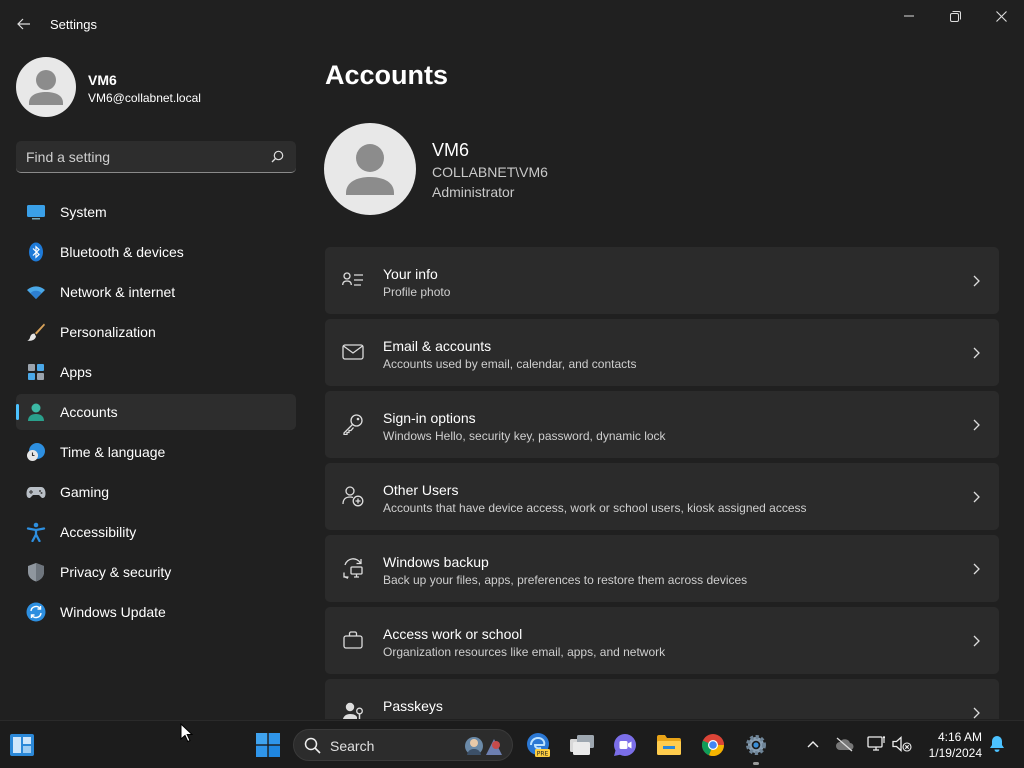 This screenshot has width=1024, height=768. Describe the element at coordinates (436, 562) in the screenshot. I see `card-title: Windows backup` at that location.